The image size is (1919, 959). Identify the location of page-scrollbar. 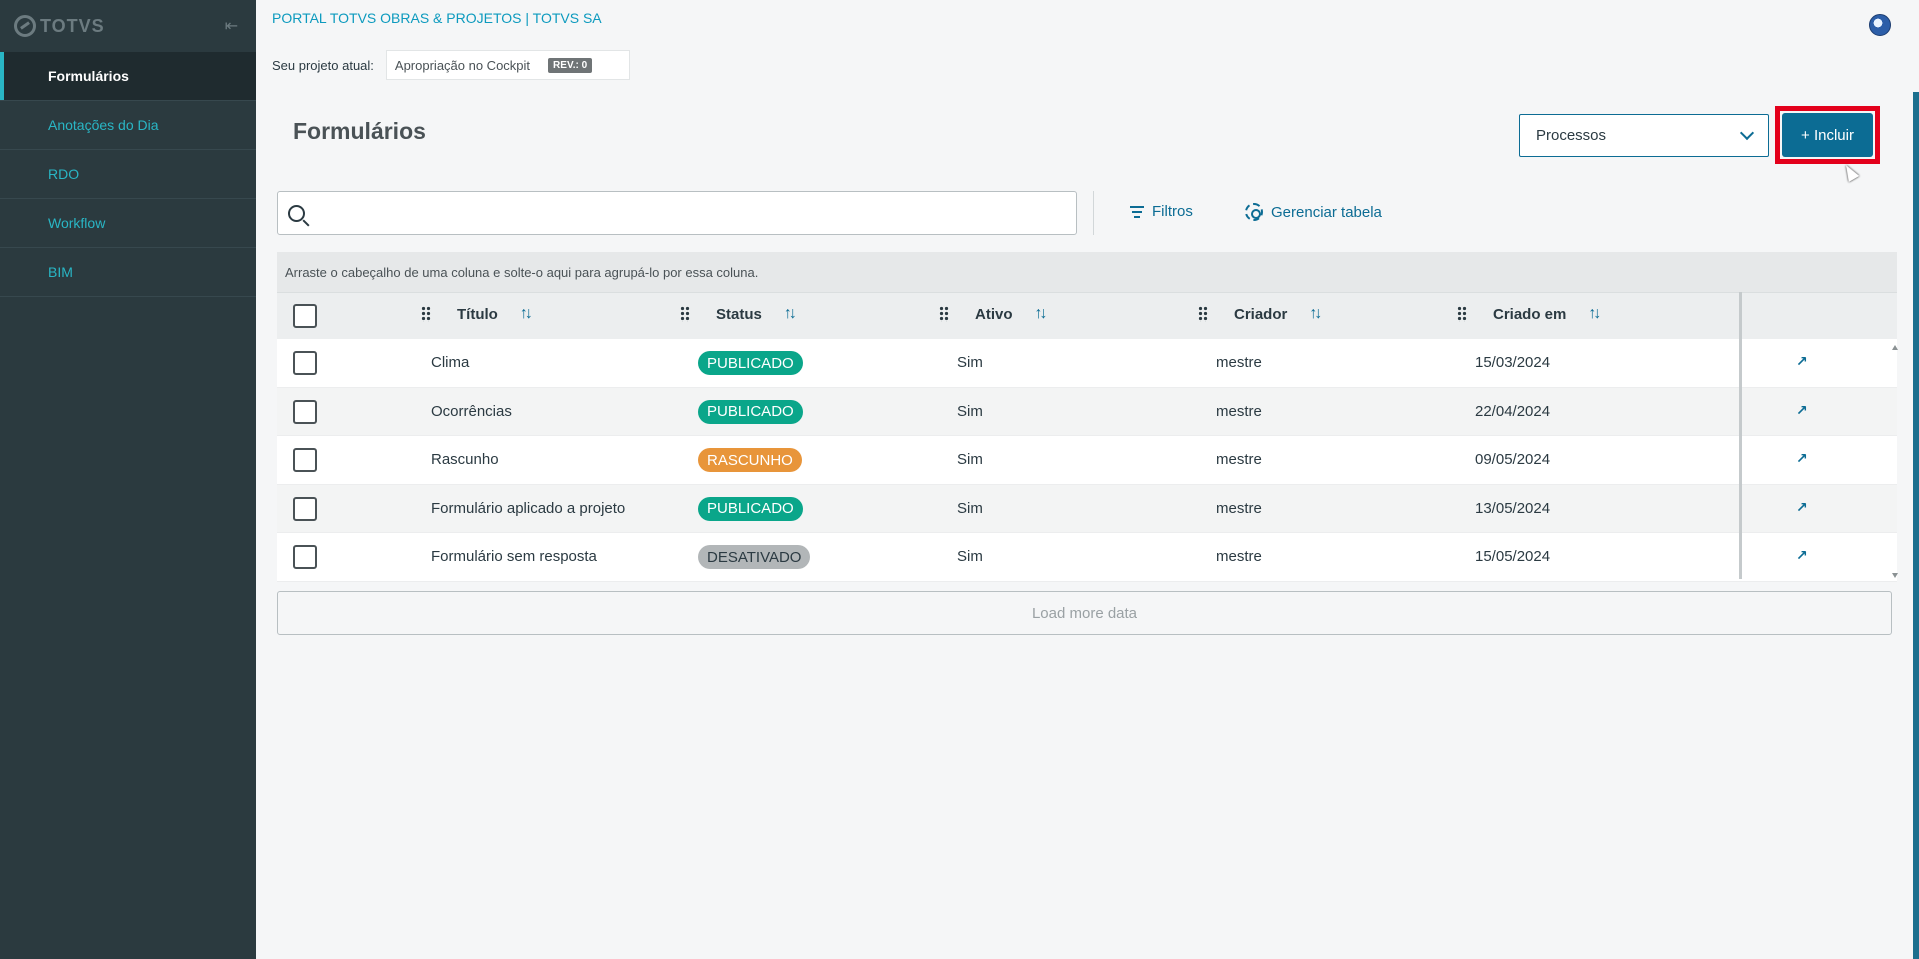
(1916, 525).